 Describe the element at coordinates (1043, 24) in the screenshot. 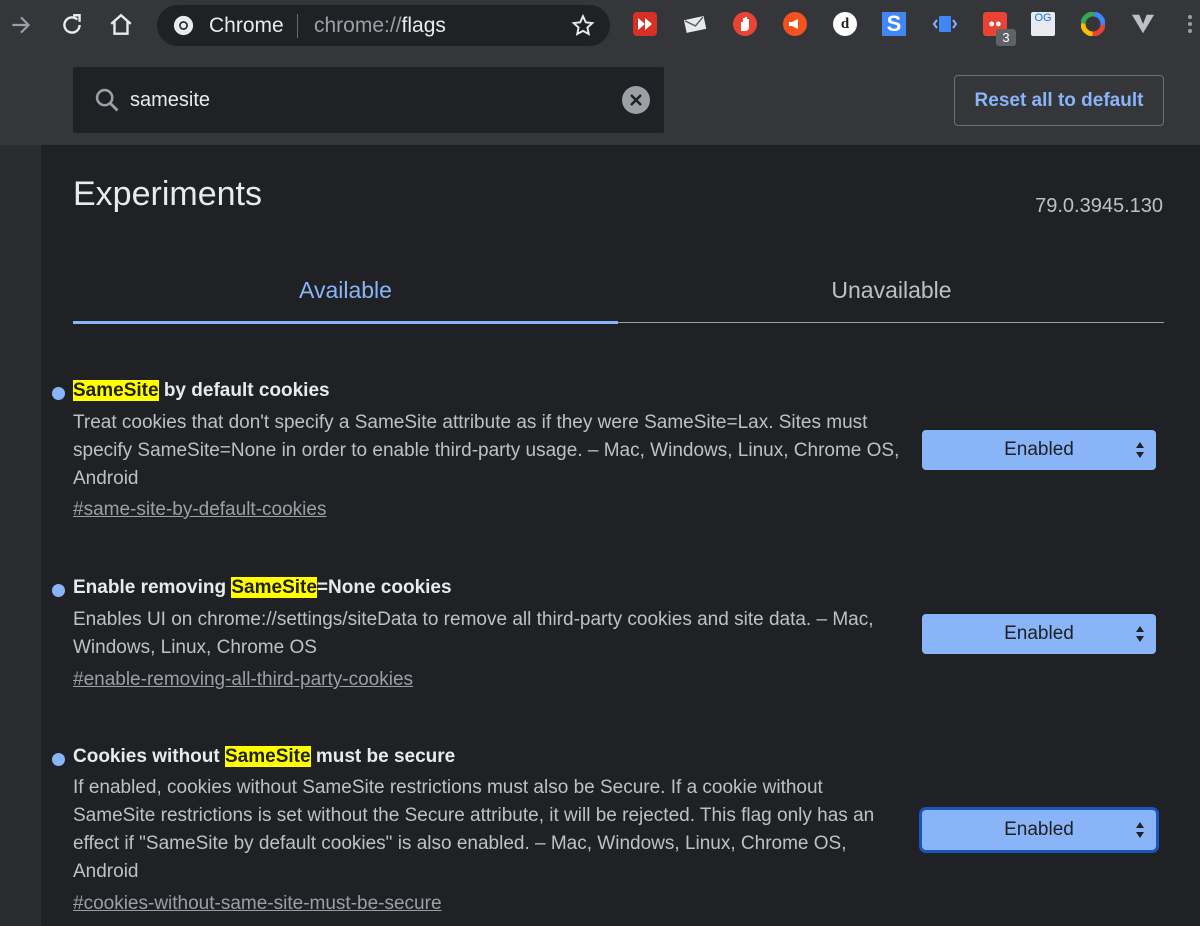

I see `og-extension-icon: OG` at that location.